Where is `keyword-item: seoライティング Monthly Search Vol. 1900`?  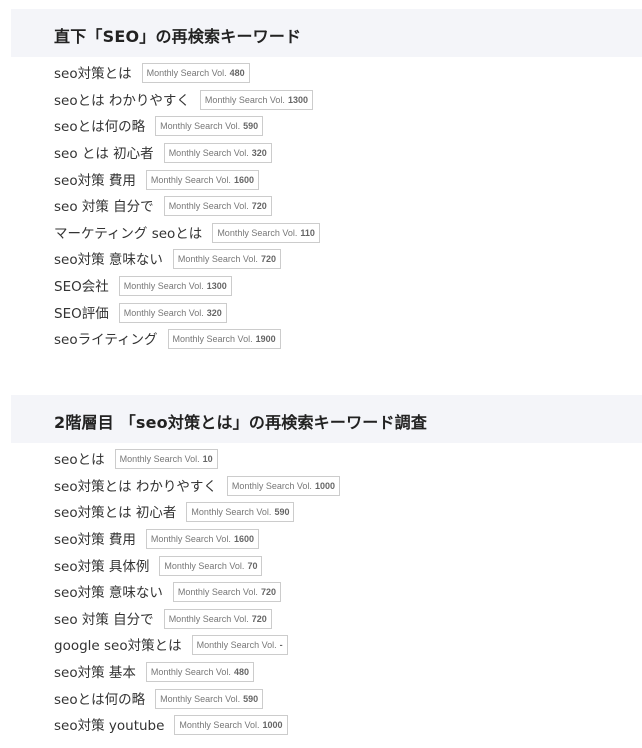 keyword-item: seoライティング Monthly Search Vol. 1900 is located at coordinates (187, 338).